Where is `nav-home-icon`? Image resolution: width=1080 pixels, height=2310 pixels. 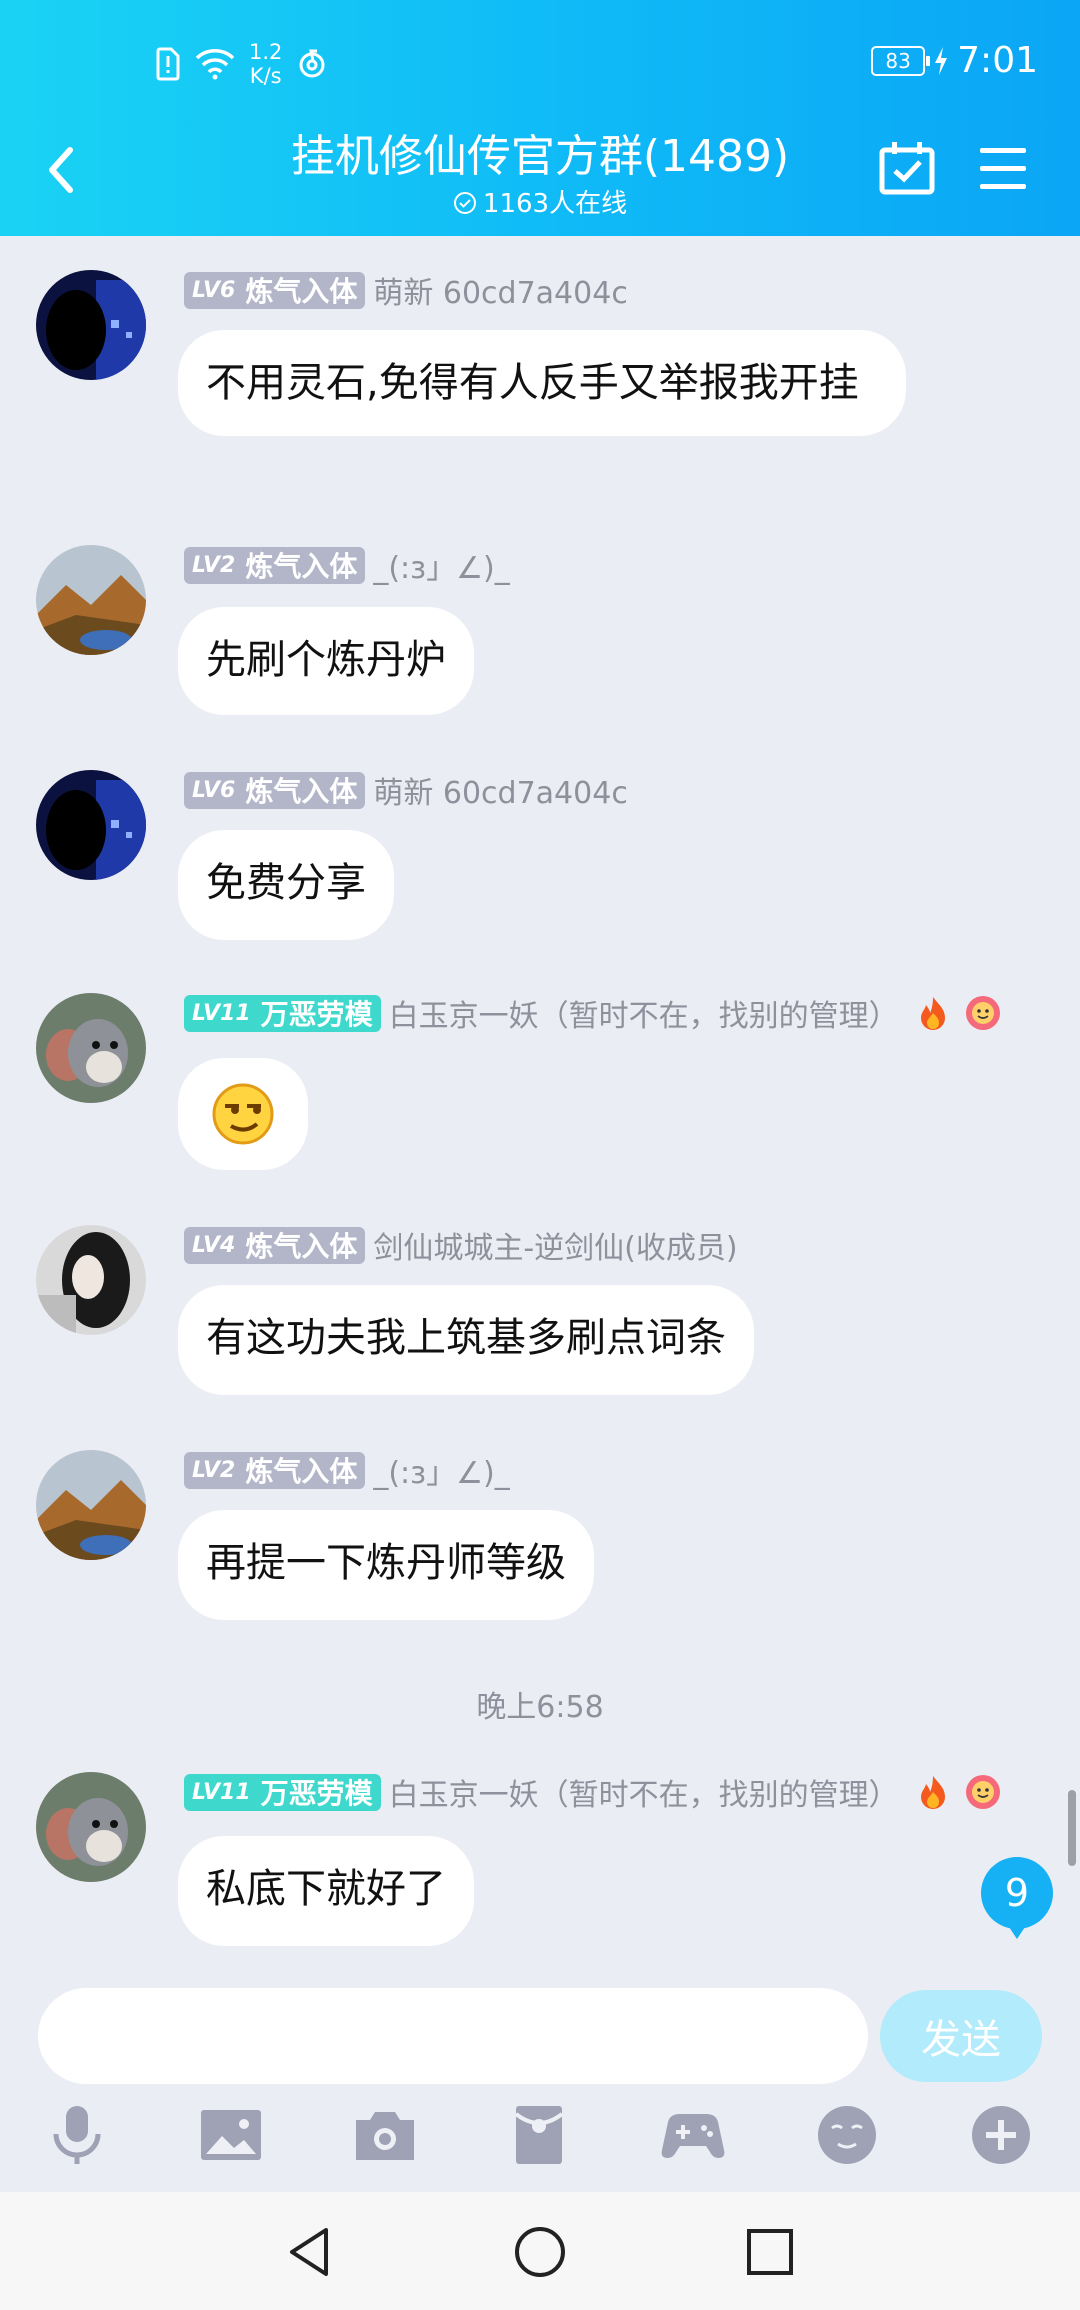 nav-home-icon is located at coordinates (540, 2252).